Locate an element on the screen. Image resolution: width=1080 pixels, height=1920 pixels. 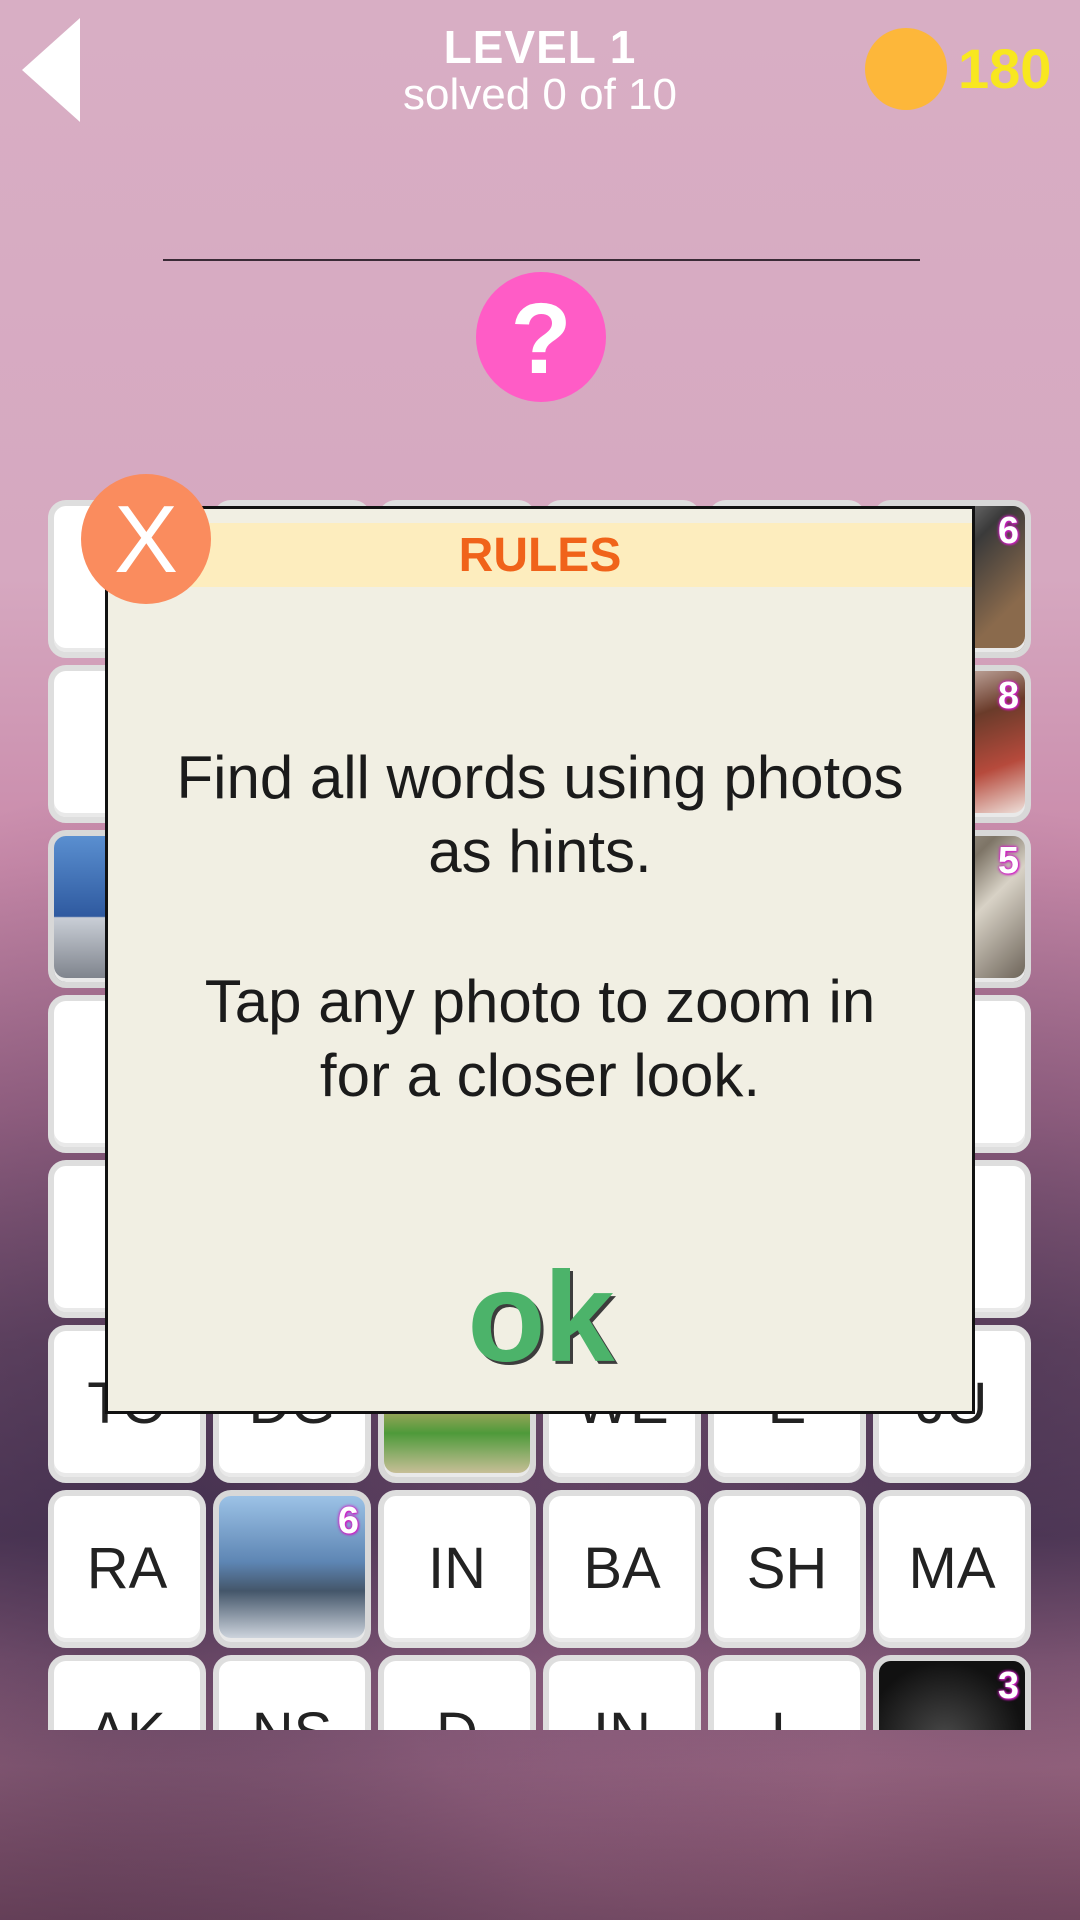
ok-button: ok is located at coordinates (540, 1317).